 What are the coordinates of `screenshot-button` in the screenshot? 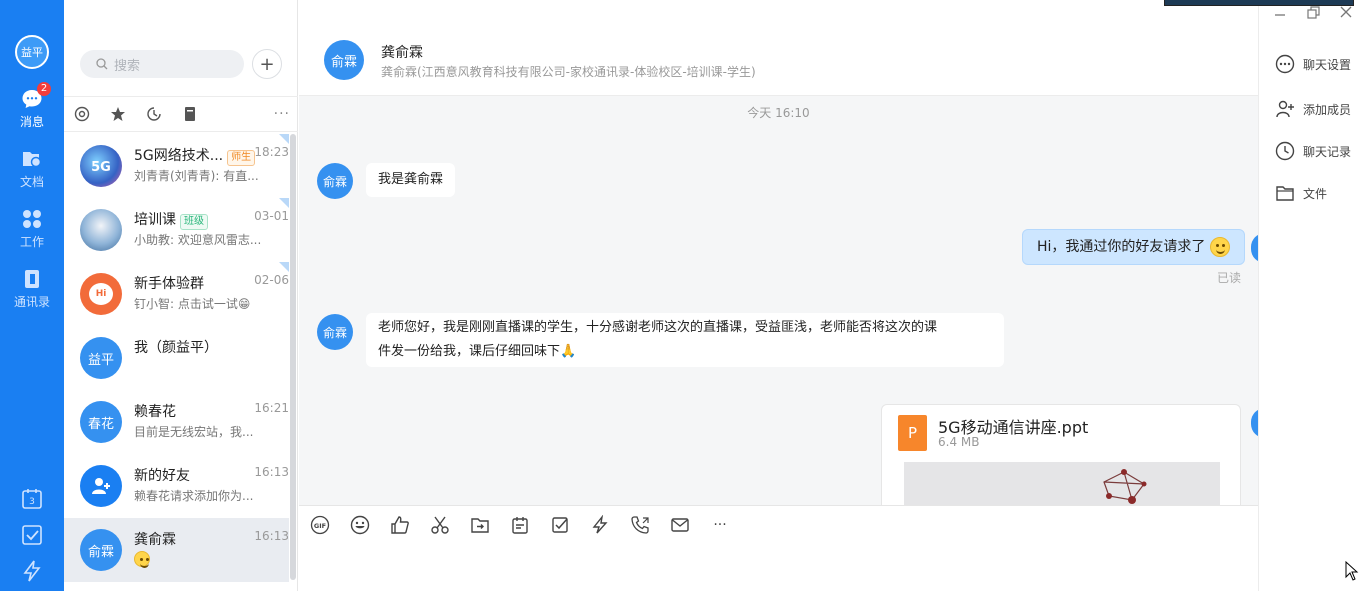 It's located at (440, 525).